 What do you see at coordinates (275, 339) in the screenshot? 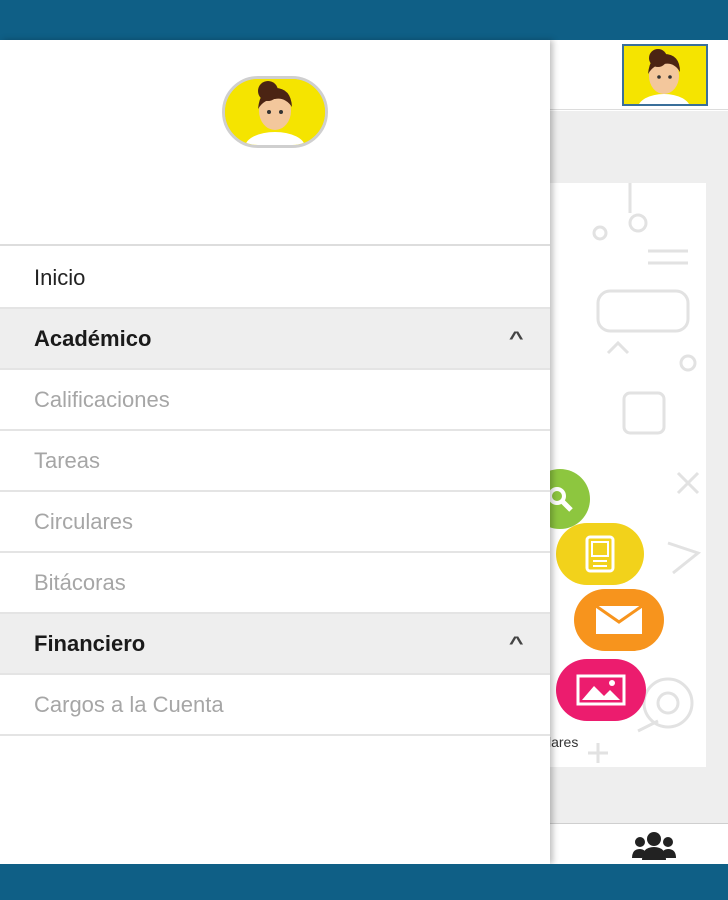
I see `section-academico: Académico ^` at bounding box center [275, 339].